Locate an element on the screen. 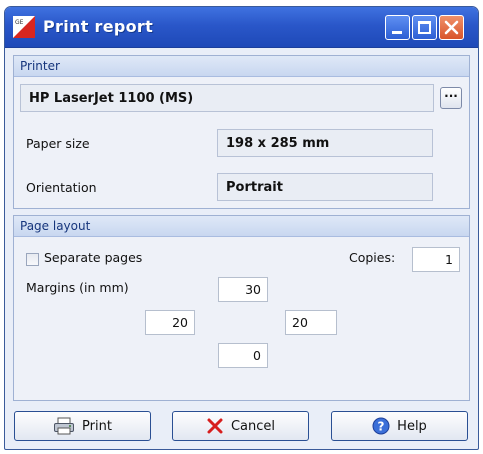 The width and height of the screenshot is (483, 454). close-icon is located at coordinates (451, 27).